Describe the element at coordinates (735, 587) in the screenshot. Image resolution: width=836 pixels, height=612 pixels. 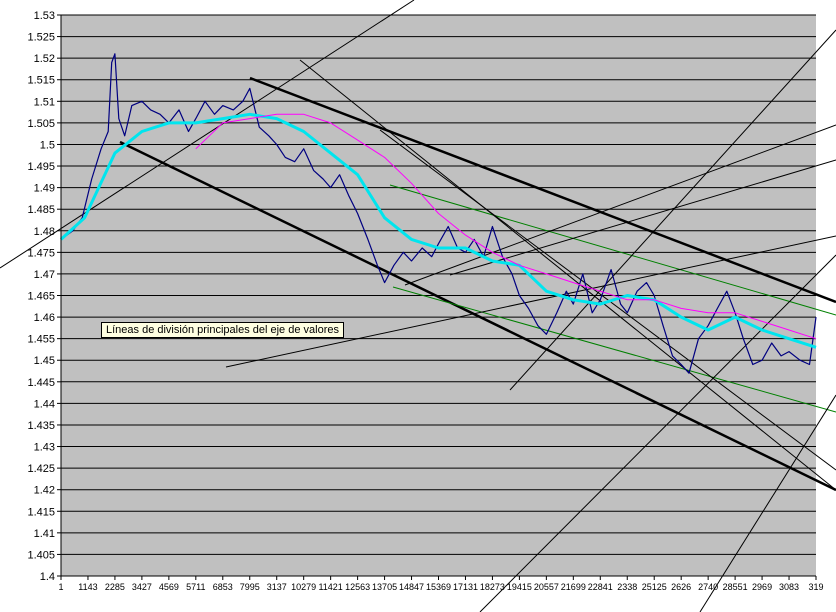
I see `x-tick-label: 28551` at that location.